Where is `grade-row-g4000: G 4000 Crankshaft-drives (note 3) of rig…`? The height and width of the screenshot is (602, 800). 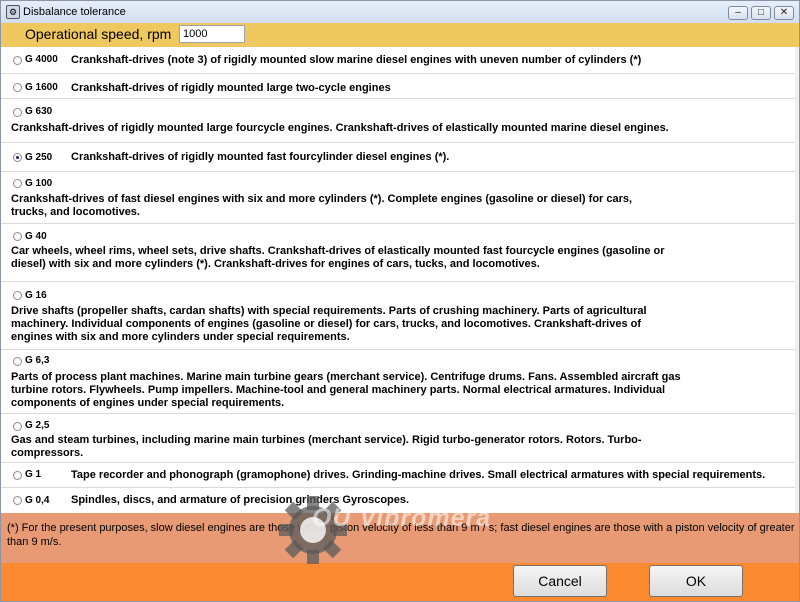 grade-row-g4000: G 4000 Crankshaft-drives (note 3) of rig… is located at coordinates (398, 60).